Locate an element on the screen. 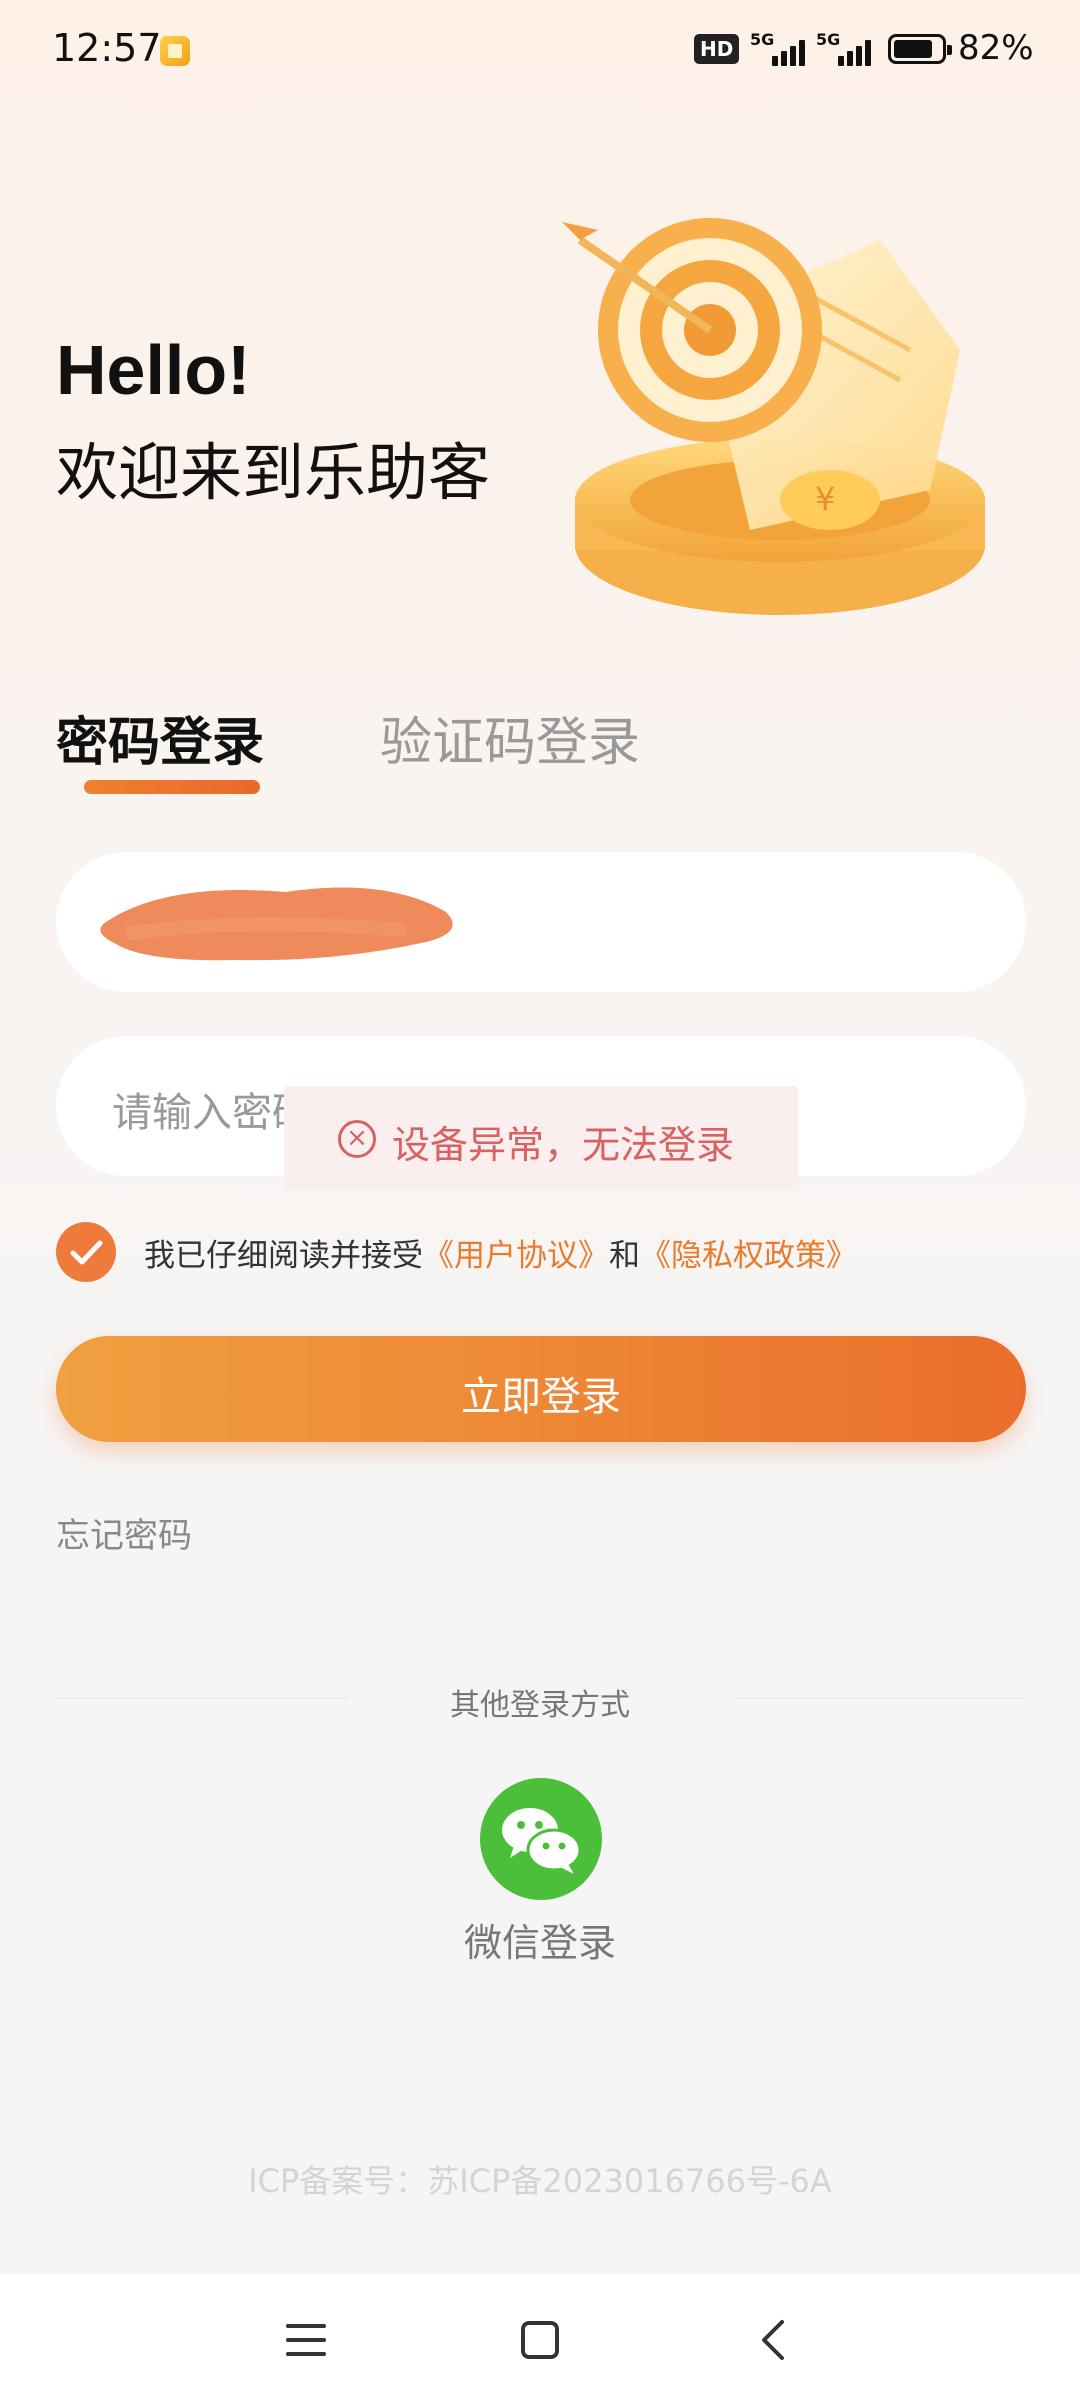  signal-icon-2: 5G is located at coordinates (846, 48).